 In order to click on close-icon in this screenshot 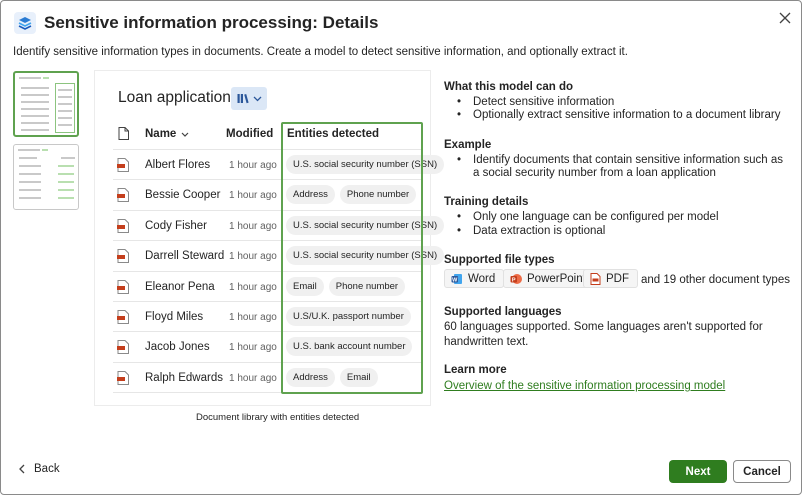, I will do `click(785, 18)`.